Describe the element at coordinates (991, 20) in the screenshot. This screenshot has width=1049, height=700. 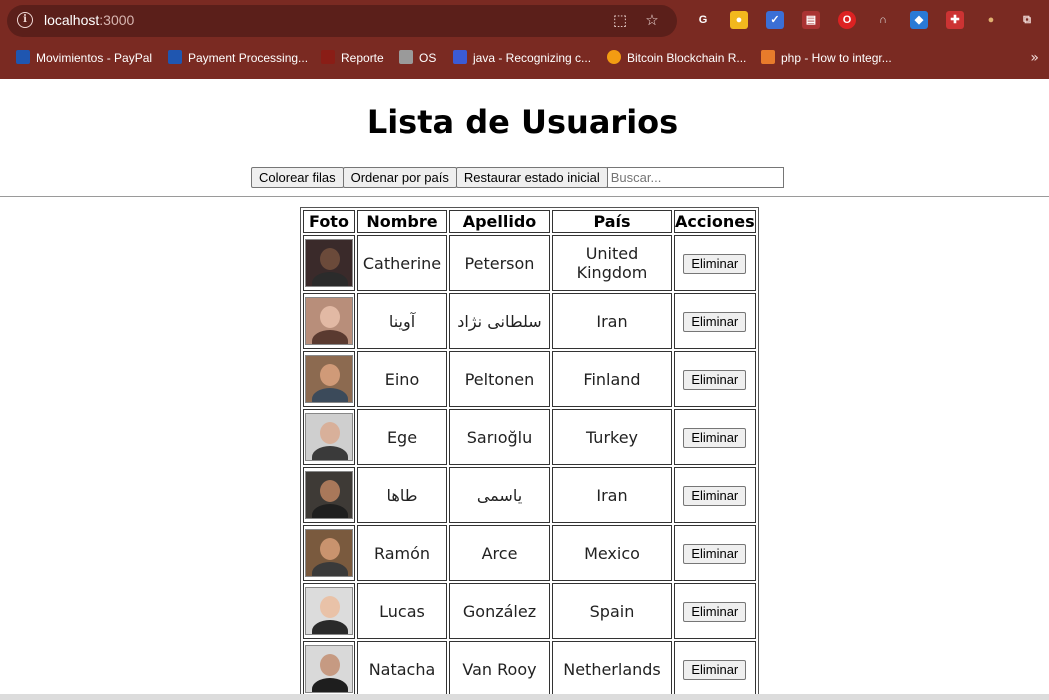
I see `cookie-extension-icon: ●` at that location.